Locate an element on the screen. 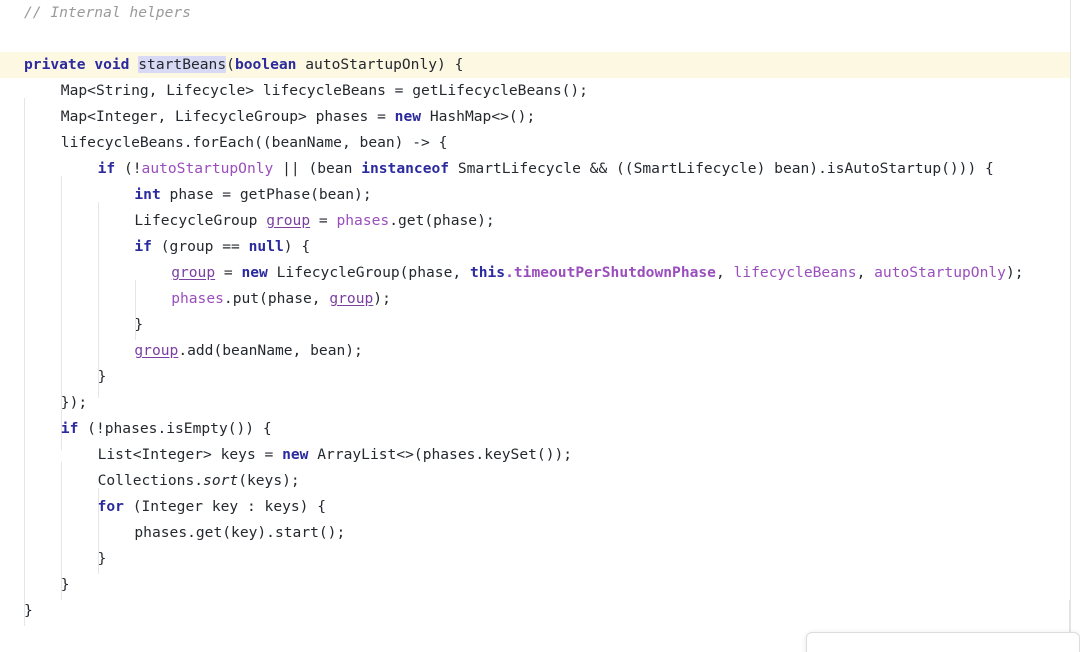  token-plain: .put(phase, is located at coordinates (276, 298).